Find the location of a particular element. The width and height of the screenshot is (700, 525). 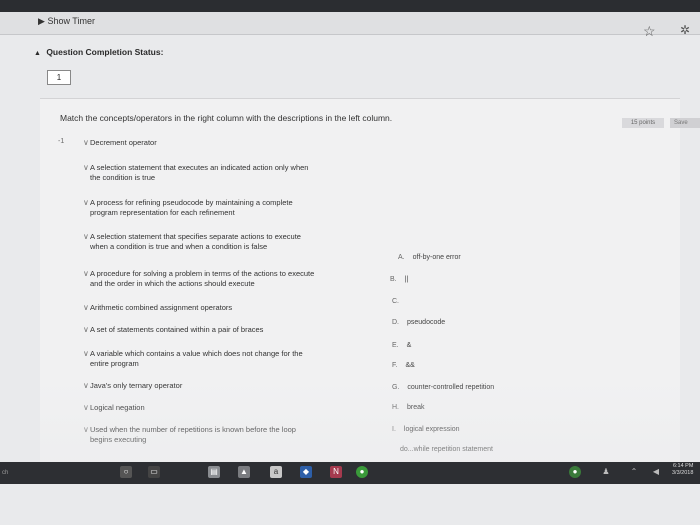

answer-text: pseudocode is located at coordinates (426, 322).